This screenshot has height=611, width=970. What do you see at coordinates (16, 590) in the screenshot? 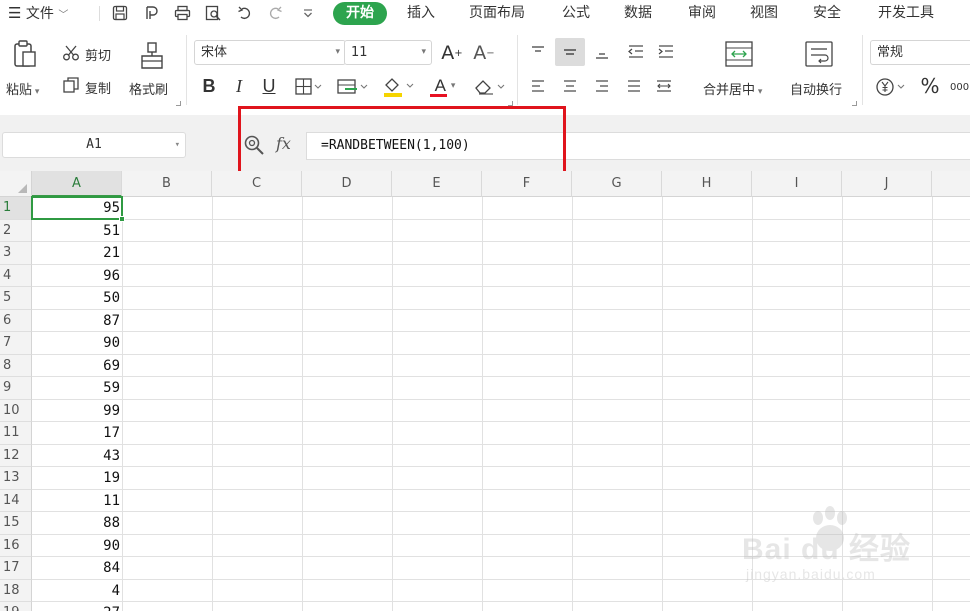
I see `row-header-18: 18` at bounding box center [16, 590].